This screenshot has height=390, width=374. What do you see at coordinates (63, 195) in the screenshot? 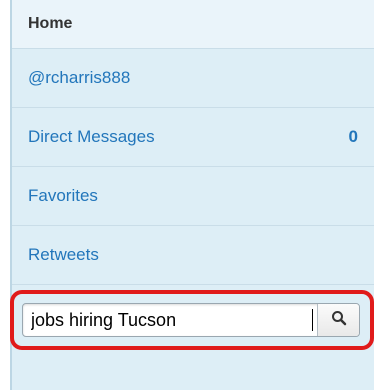
I see `sidebar-item-label: Favorites` at bounding box center [63, 195].